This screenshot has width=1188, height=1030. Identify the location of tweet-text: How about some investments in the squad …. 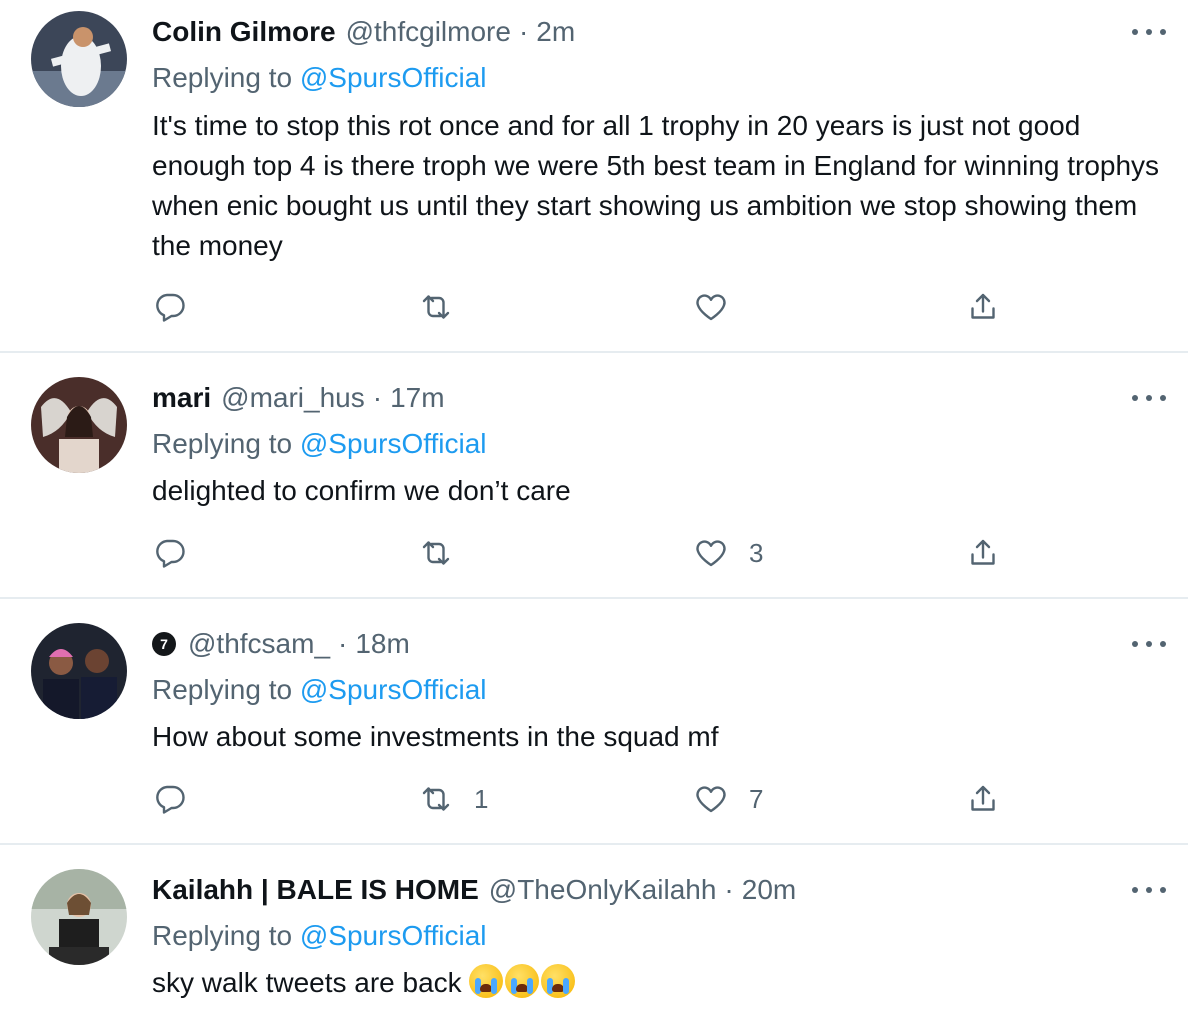
(435, 736).